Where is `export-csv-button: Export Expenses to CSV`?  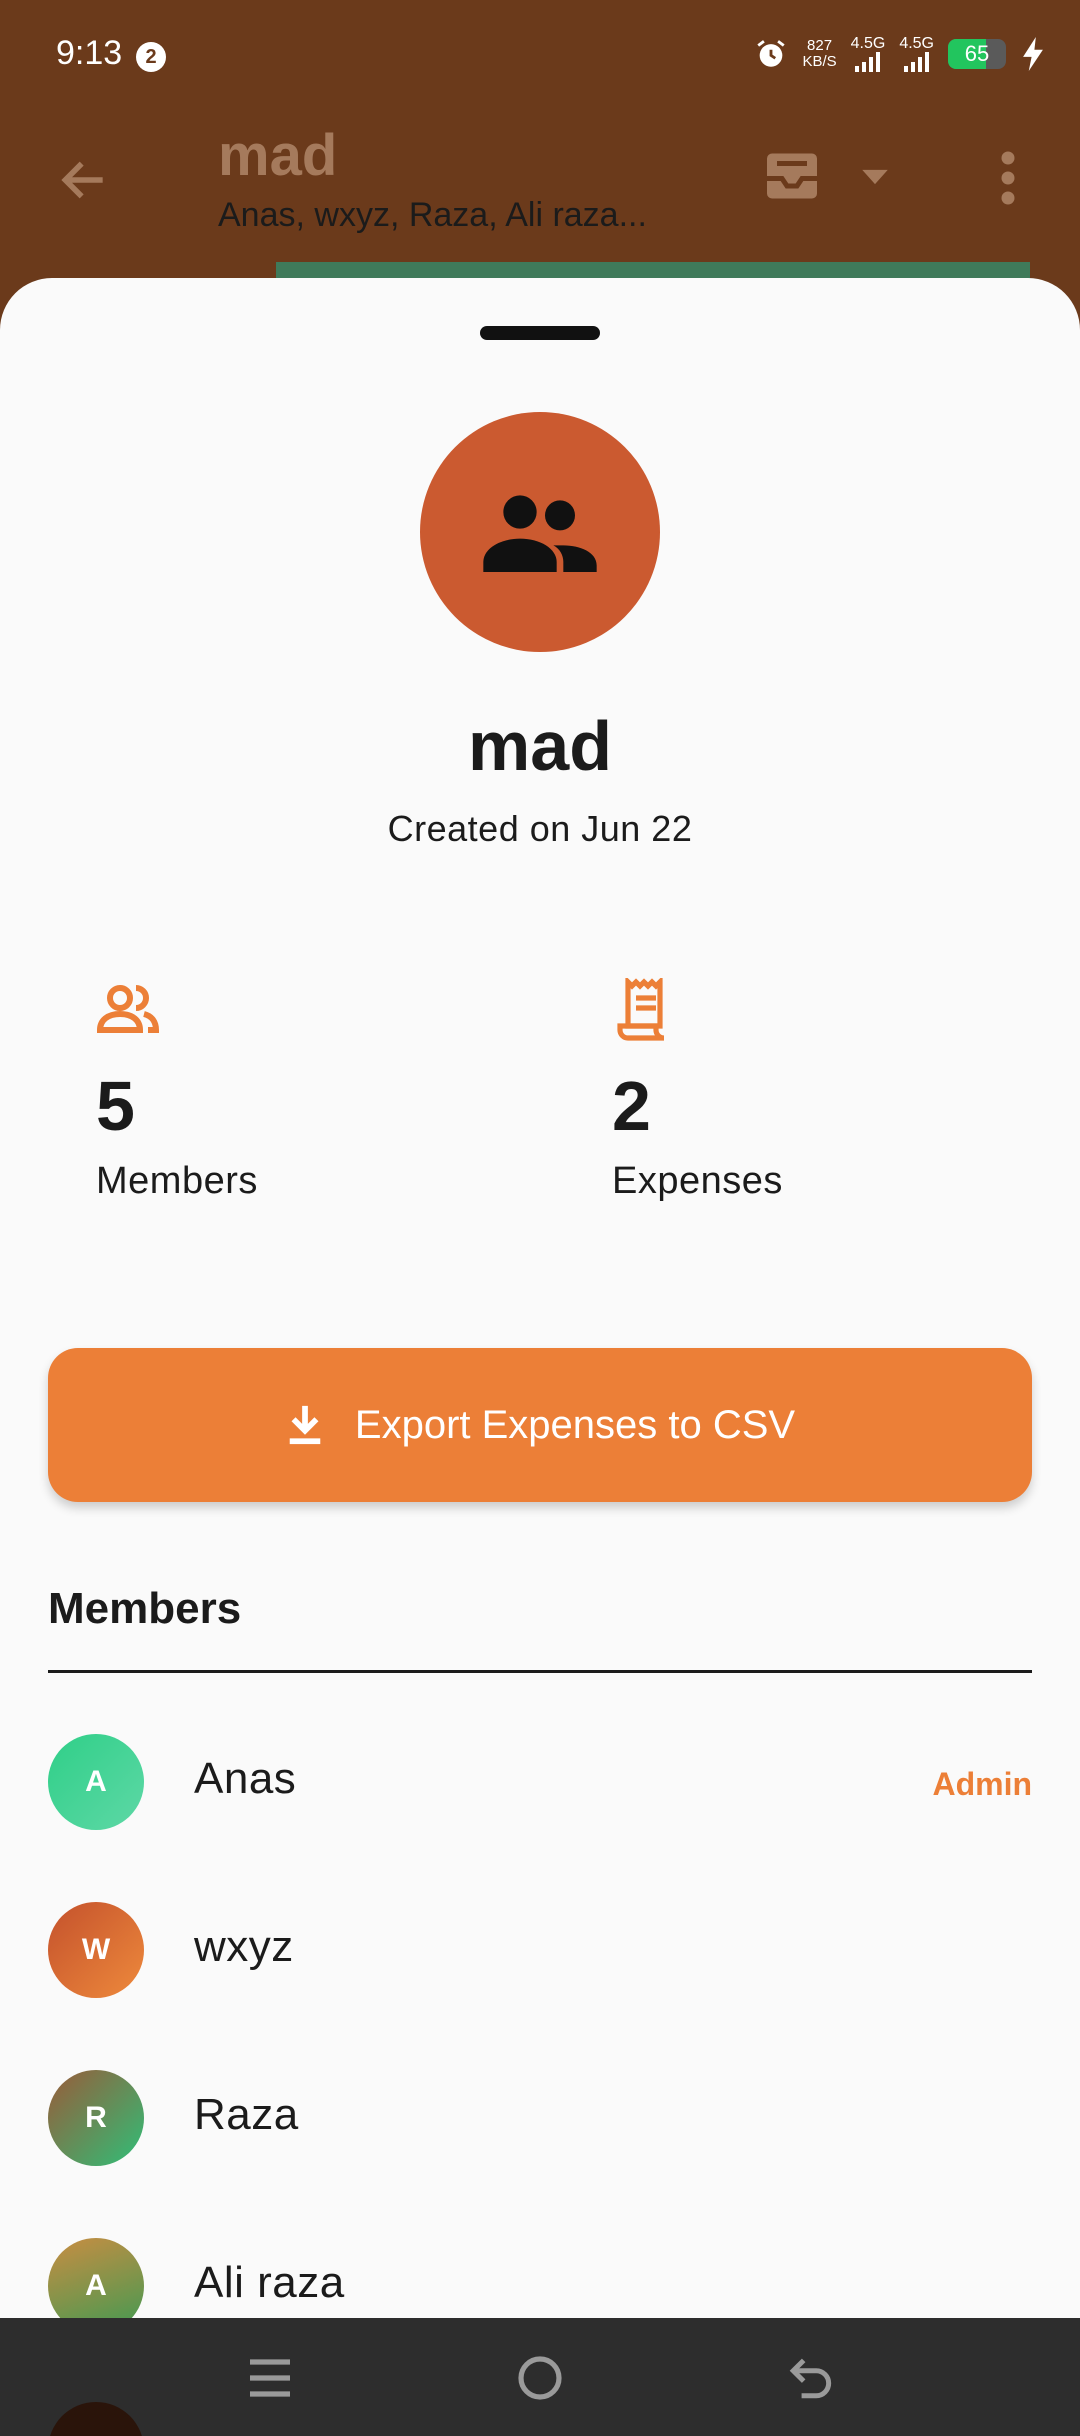 export-csv-button: Export Expenses to CSV is located at coordinates (540, 1425).